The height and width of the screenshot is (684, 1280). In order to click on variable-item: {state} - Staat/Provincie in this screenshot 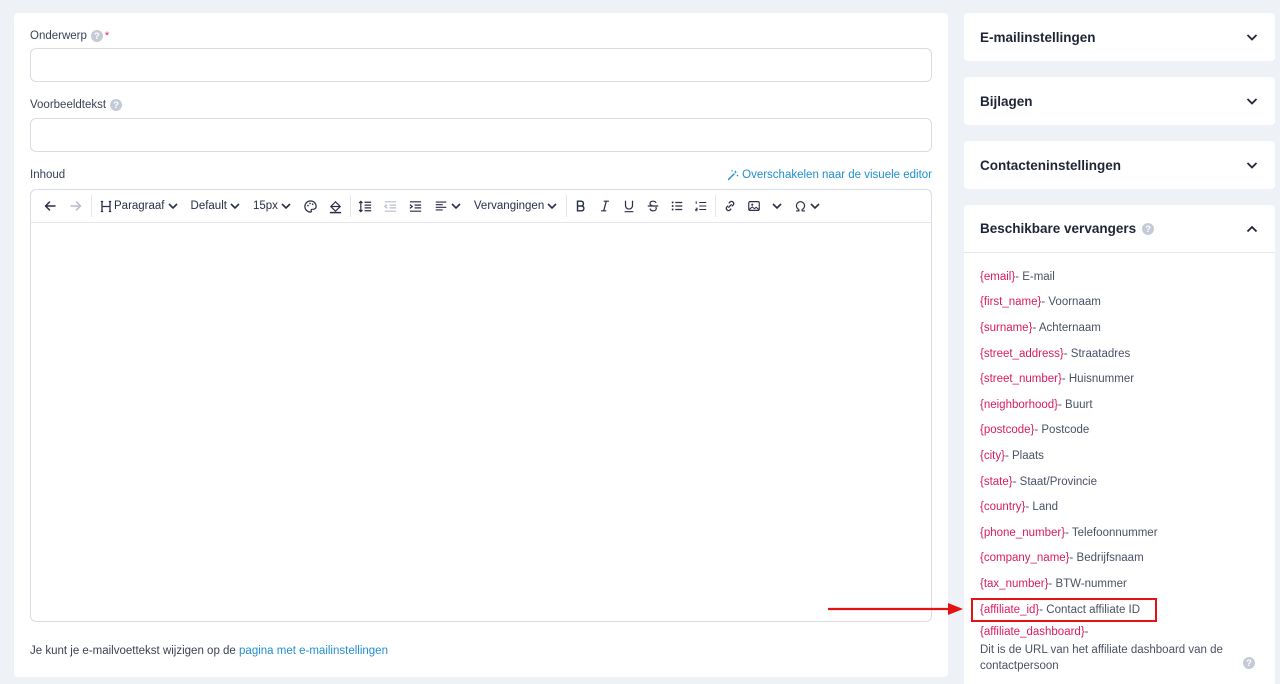, I will do `click(1119, 482)`.